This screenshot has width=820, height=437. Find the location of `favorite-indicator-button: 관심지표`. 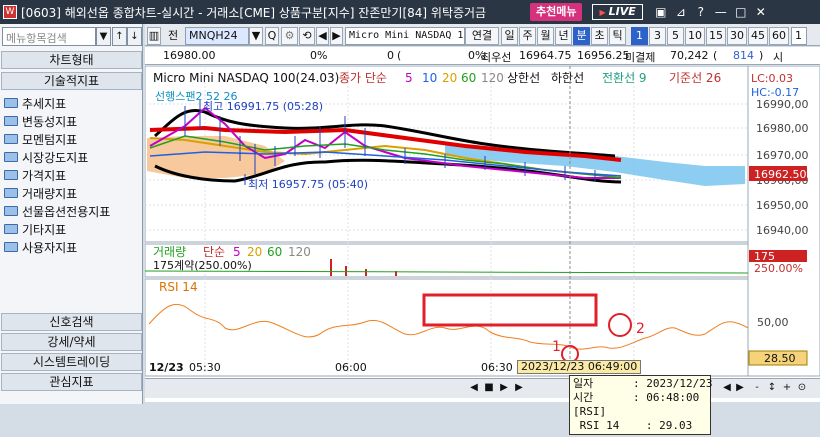

favorite-indicator-button: 관심지표 is located at coordinates (71, 382).